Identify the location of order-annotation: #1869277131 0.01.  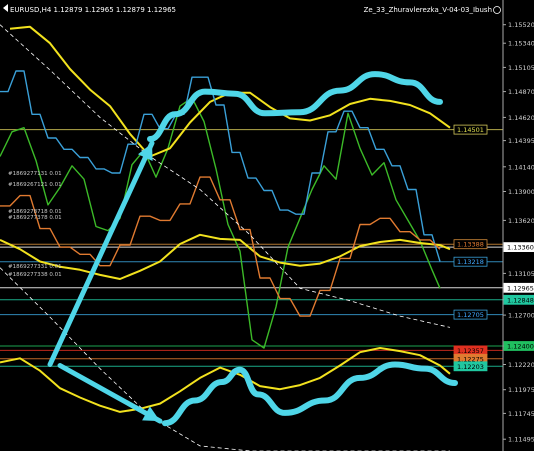
(35, 174).